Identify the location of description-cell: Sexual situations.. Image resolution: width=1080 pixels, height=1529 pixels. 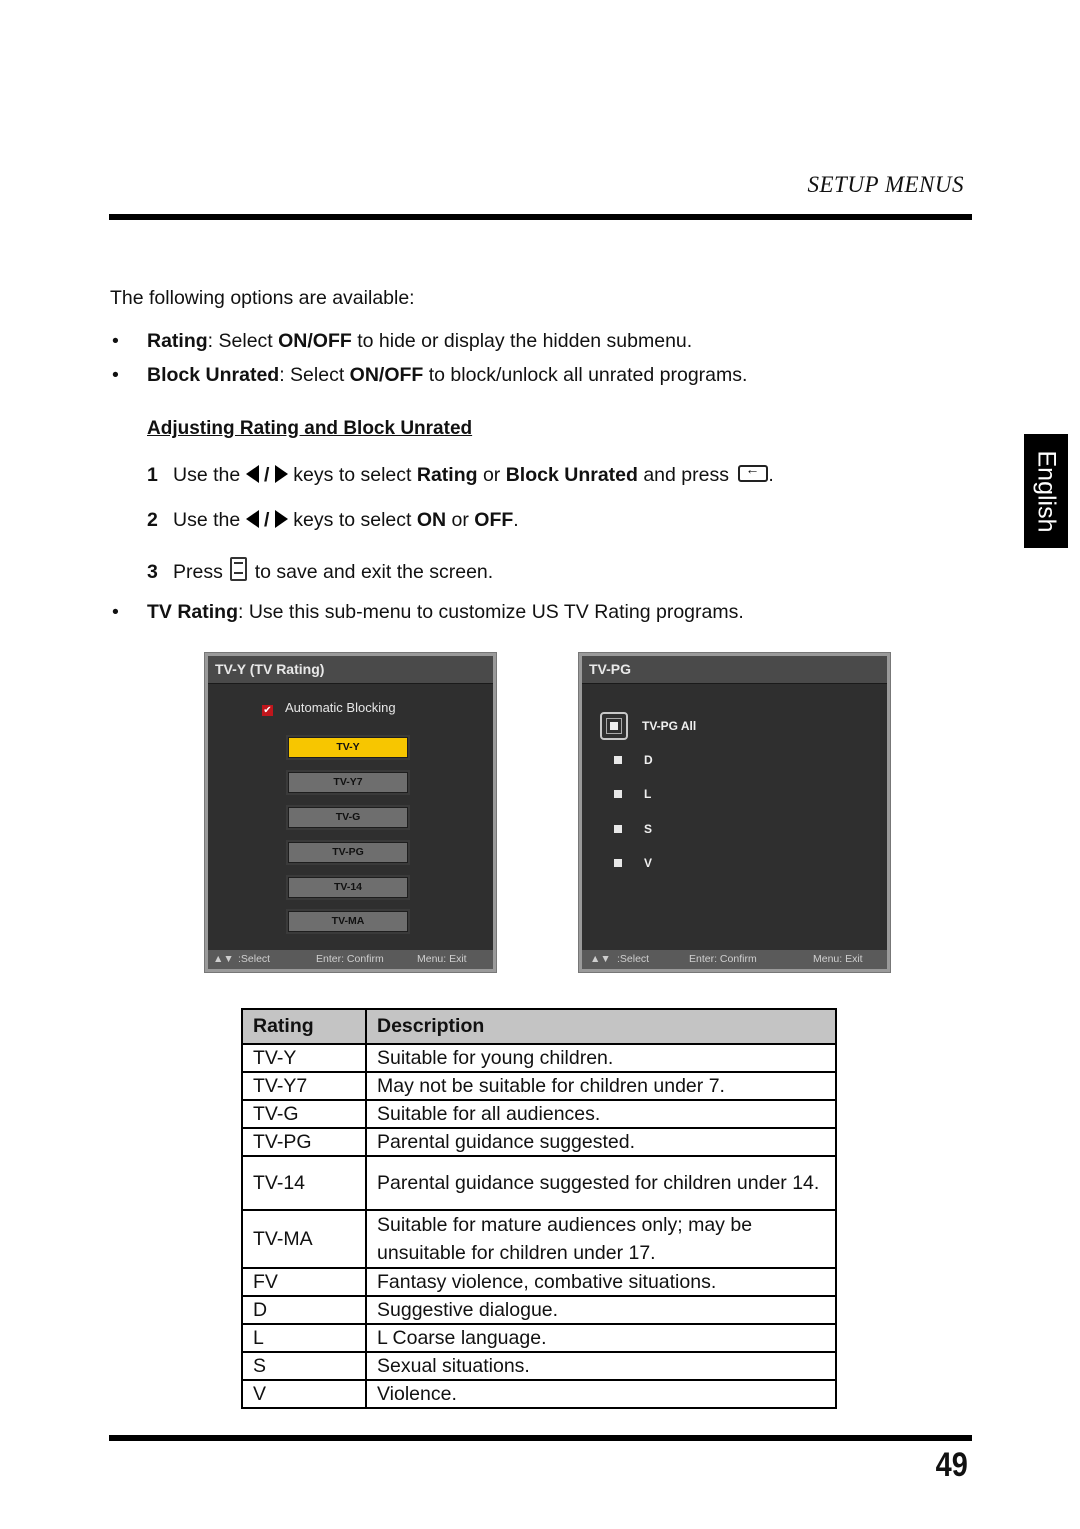
(601, 1366).